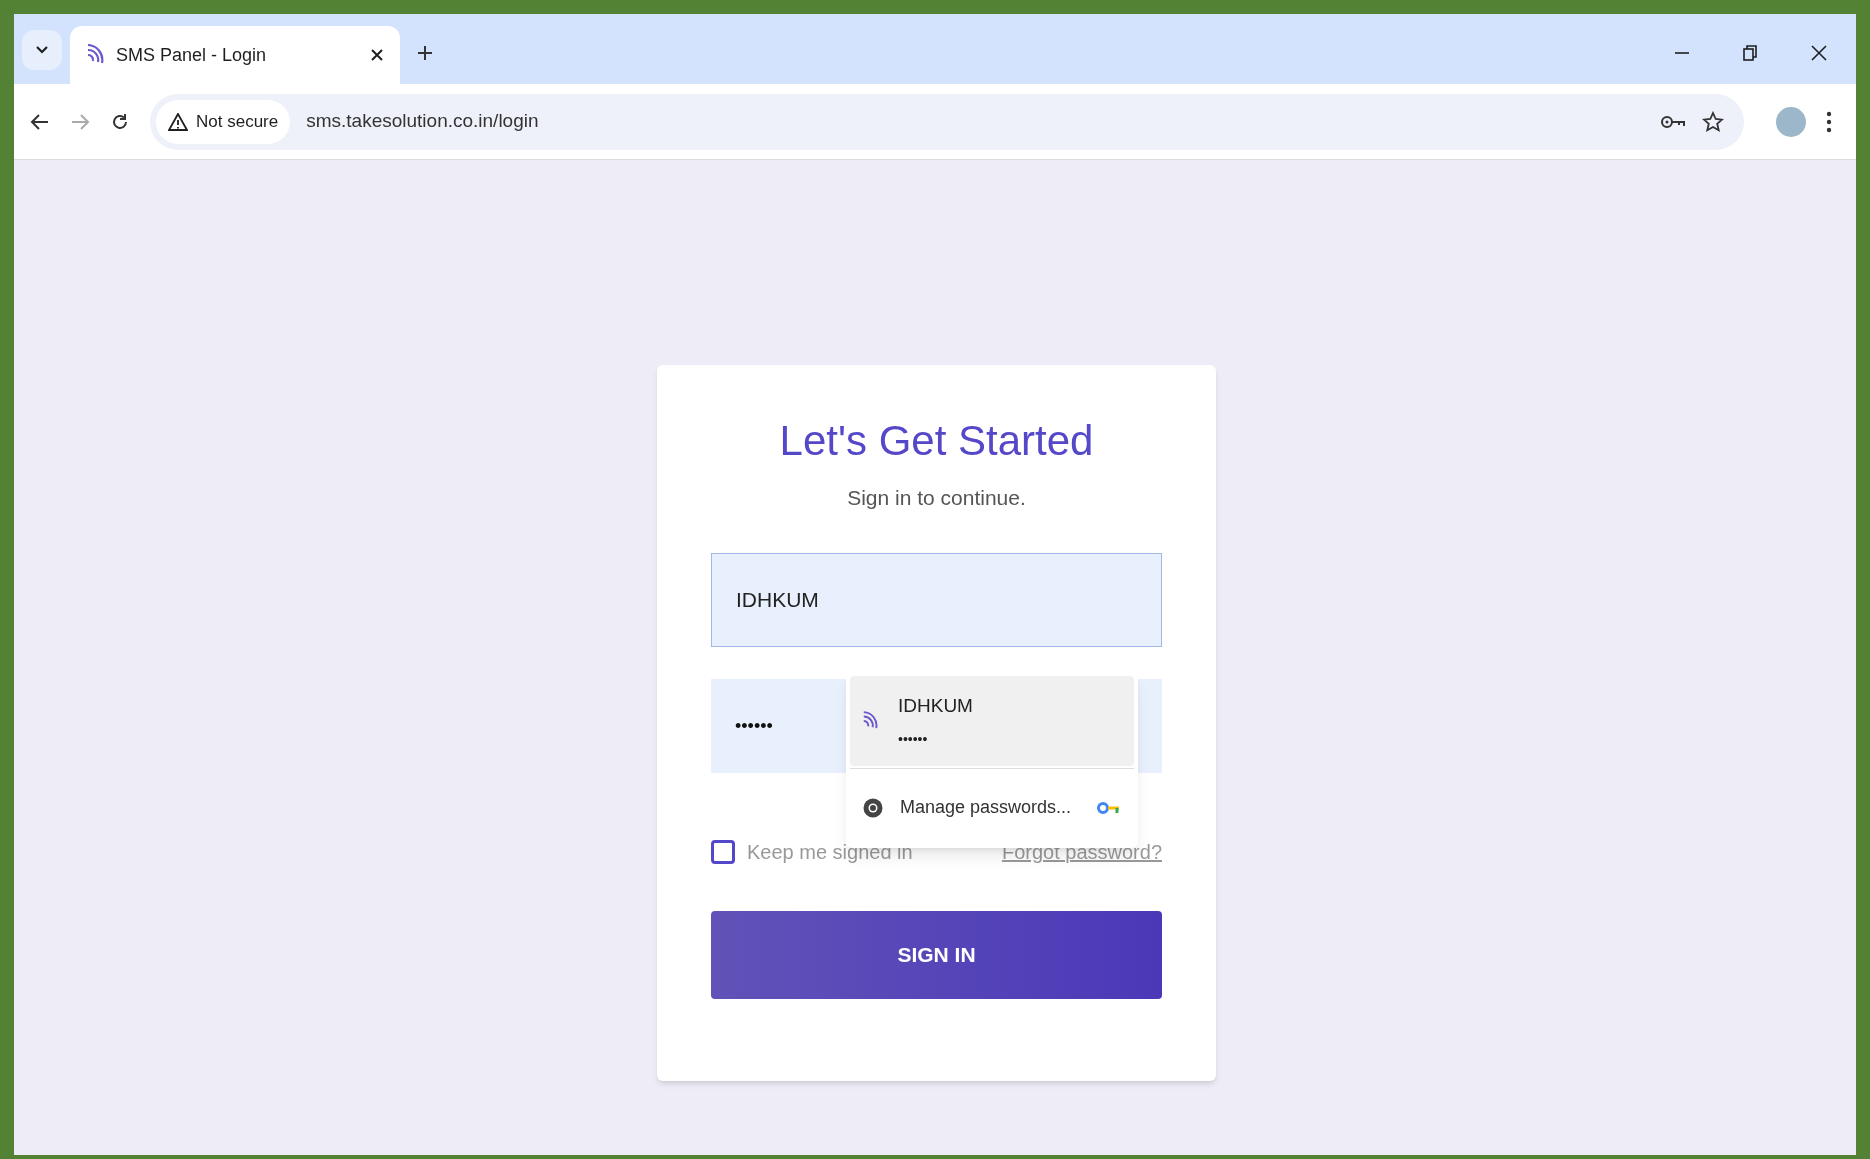 This screenshot has height=1159, width=1870. I want to click on back-icon, so click(40, 121).